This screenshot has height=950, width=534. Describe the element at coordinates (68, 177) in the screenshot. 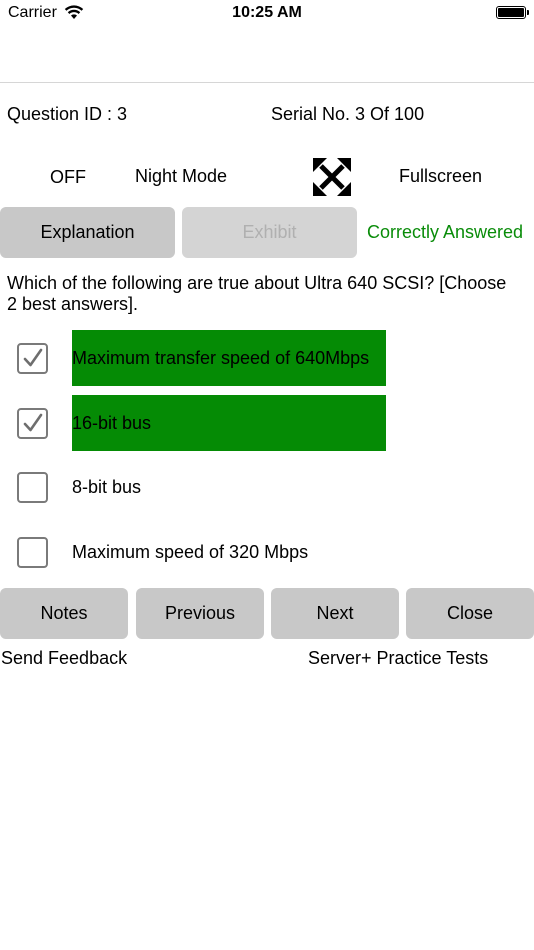

I see `night-mode-toggle: OFF` at that location.